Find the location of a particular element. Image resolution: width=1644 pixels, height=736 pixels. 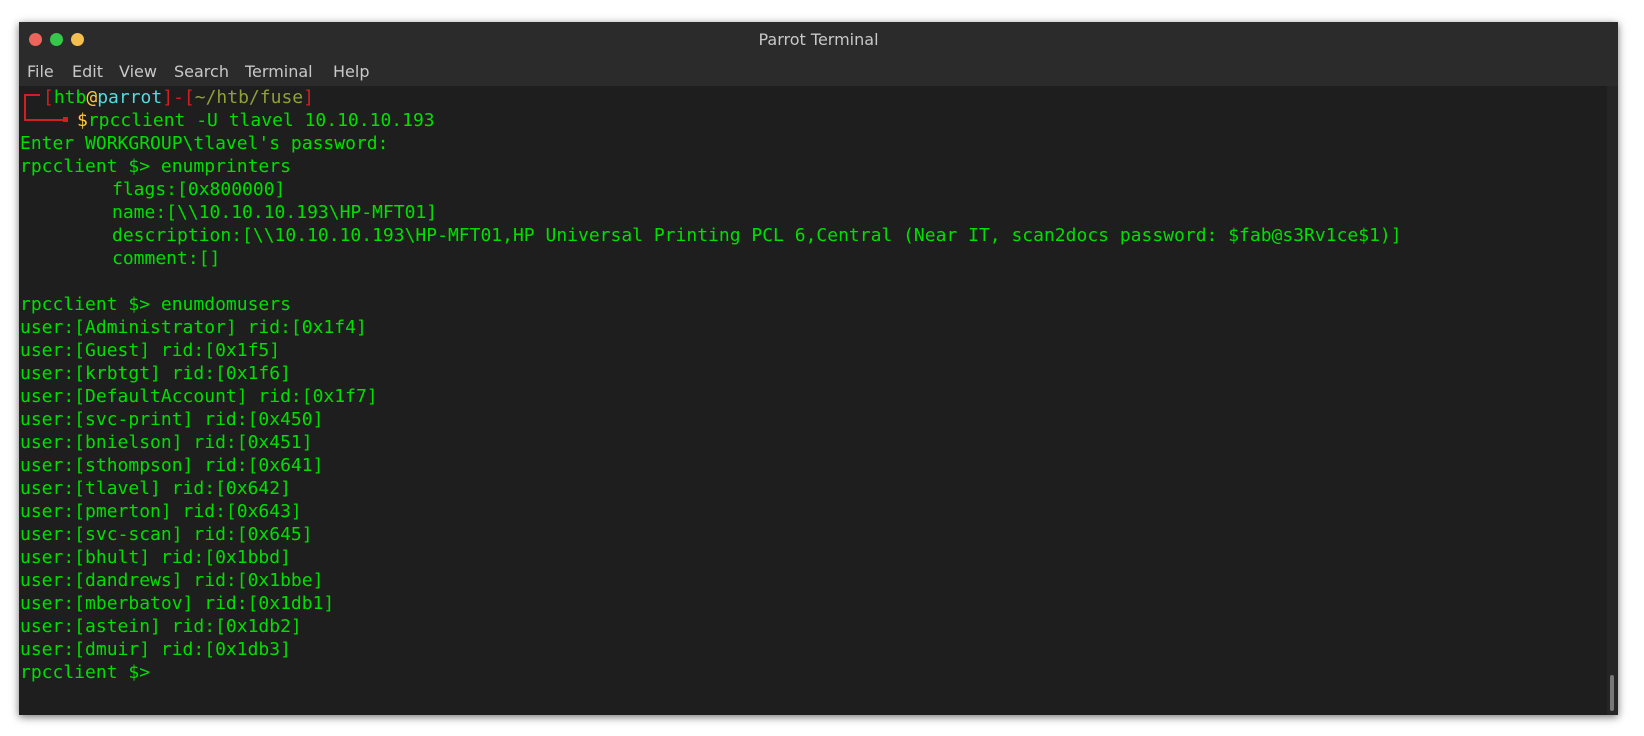

command-line: $rpcclient -U tlavel 10.10.10.193 is located at coordinates (256, 120).